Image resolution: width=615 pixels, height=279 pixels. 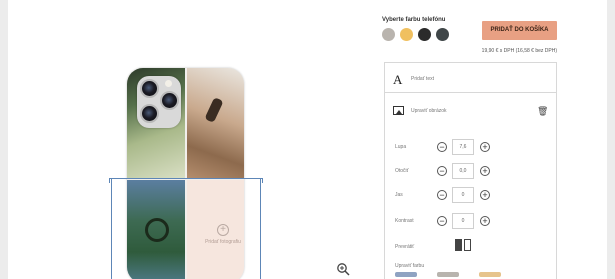 I want to click on edit-image-label: Upraviť obrázok, so click(x=429, y=111).